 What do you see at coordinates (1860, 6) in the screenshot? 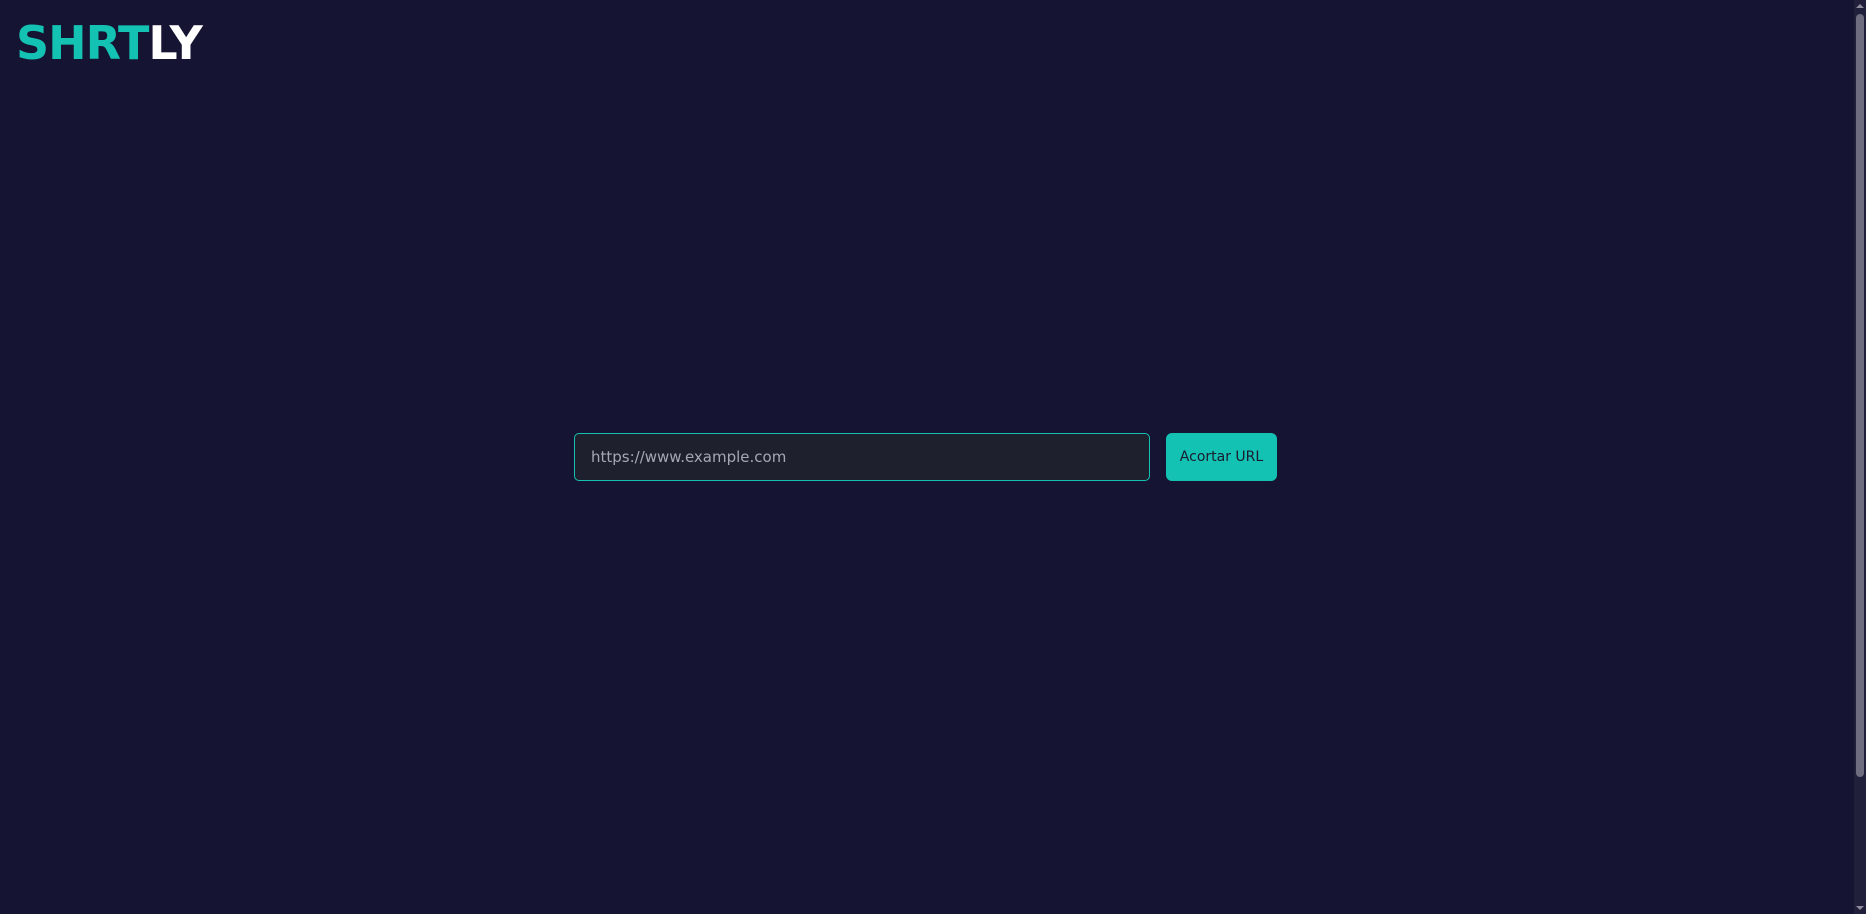
I see `chevron-up-icon` at bounding box center [1860, 6].